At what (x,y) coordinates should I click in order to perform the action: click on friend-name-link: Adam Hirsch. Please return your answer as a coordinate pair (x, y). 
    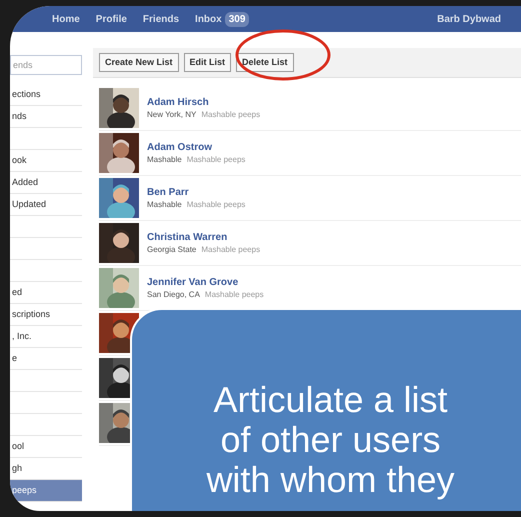
    Looking at the image, I should click on (203, 102).